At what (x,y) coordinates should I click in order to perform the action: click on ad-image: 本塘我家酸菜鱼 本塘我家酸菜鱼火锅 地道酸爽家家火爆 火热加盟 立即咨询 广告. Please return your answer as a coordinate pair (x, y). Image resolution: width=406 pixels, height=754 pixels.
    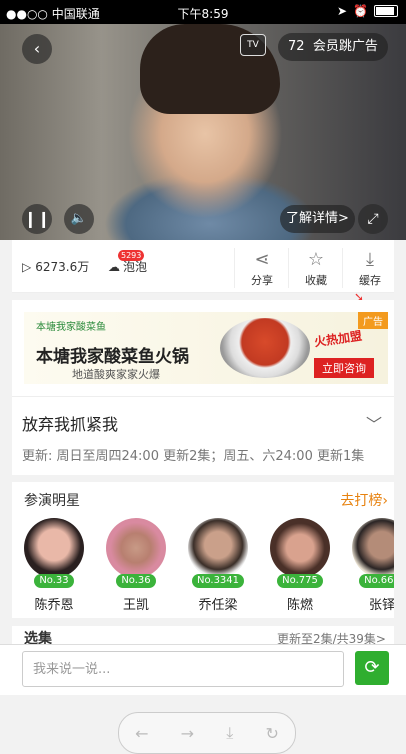
    Looking at the image, I should click on (206, 348).